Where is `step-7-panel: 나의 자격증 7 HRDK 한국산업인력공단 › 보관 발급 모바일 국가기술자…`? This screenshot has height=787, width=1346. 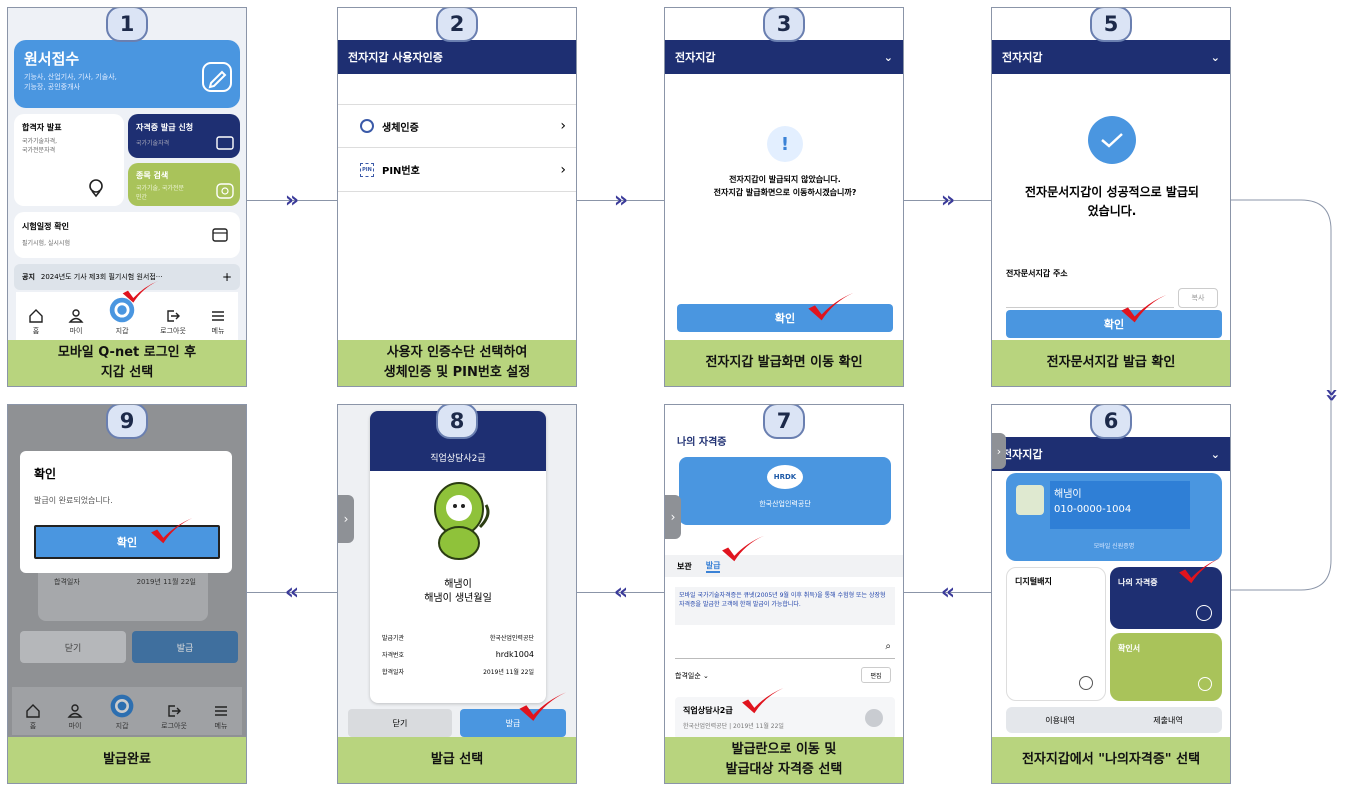 step-7-panel: 나의 자격증 7 HRDK 한국산업인력공단 › 보관 발급 모바일 국가기술자… is located at coordinates (784, 594).